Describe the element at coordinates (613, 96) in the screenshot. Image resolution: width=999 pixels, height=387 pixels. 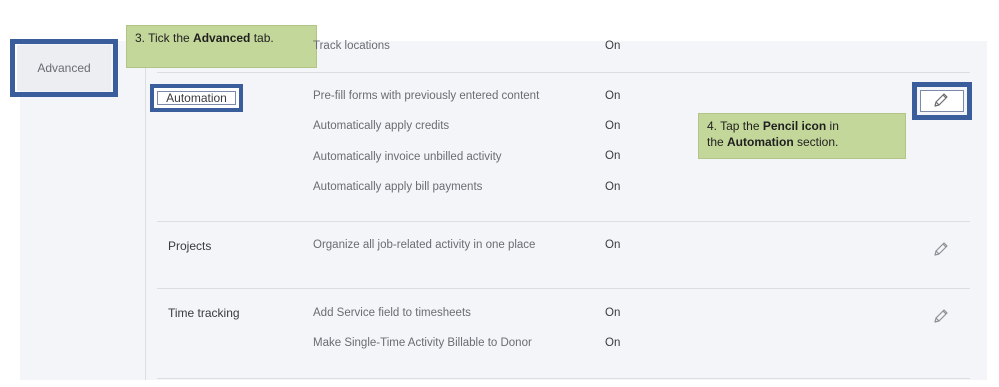
I see `row-prefill-value: On` at that location.